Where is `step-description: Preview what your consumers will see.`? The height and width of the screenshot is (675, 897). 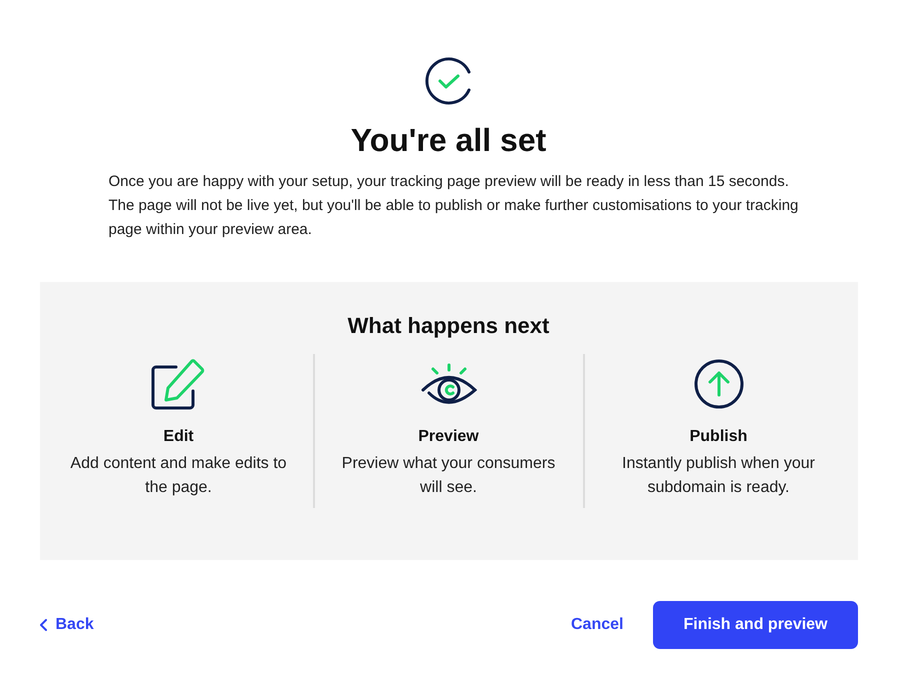 step-description: Preview what your consumers will see. is located at coordinates (448, 476).